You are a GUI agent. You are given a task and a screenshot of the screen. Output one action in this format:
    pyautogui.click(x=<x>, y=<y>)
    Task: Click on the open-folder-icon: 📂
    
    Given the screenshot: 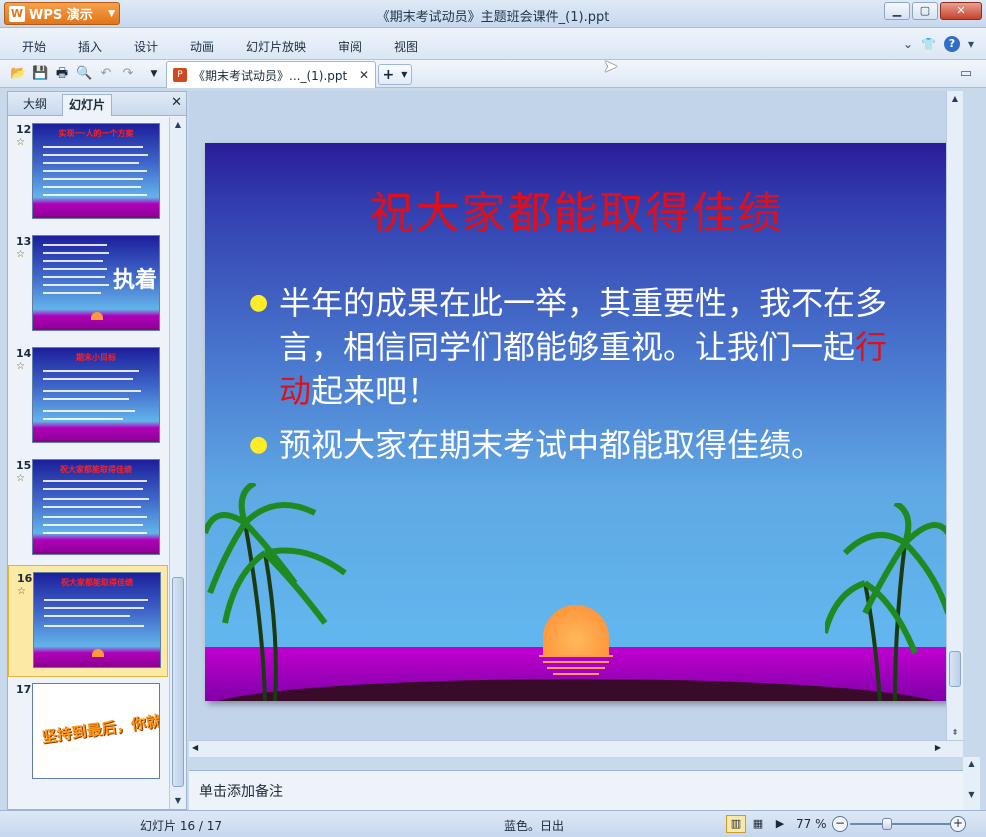 What is the action you would take?
    pyautogui.click(x=18, y=74)
    